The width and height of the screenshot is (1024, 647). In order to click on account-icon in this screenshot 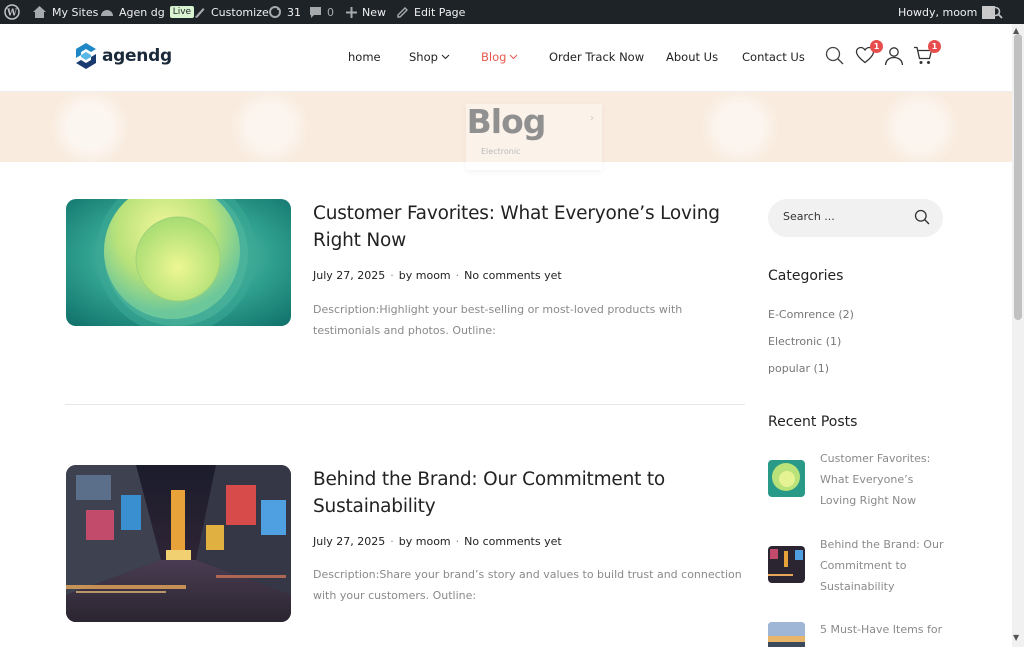, I will do `click(894, 58)`.